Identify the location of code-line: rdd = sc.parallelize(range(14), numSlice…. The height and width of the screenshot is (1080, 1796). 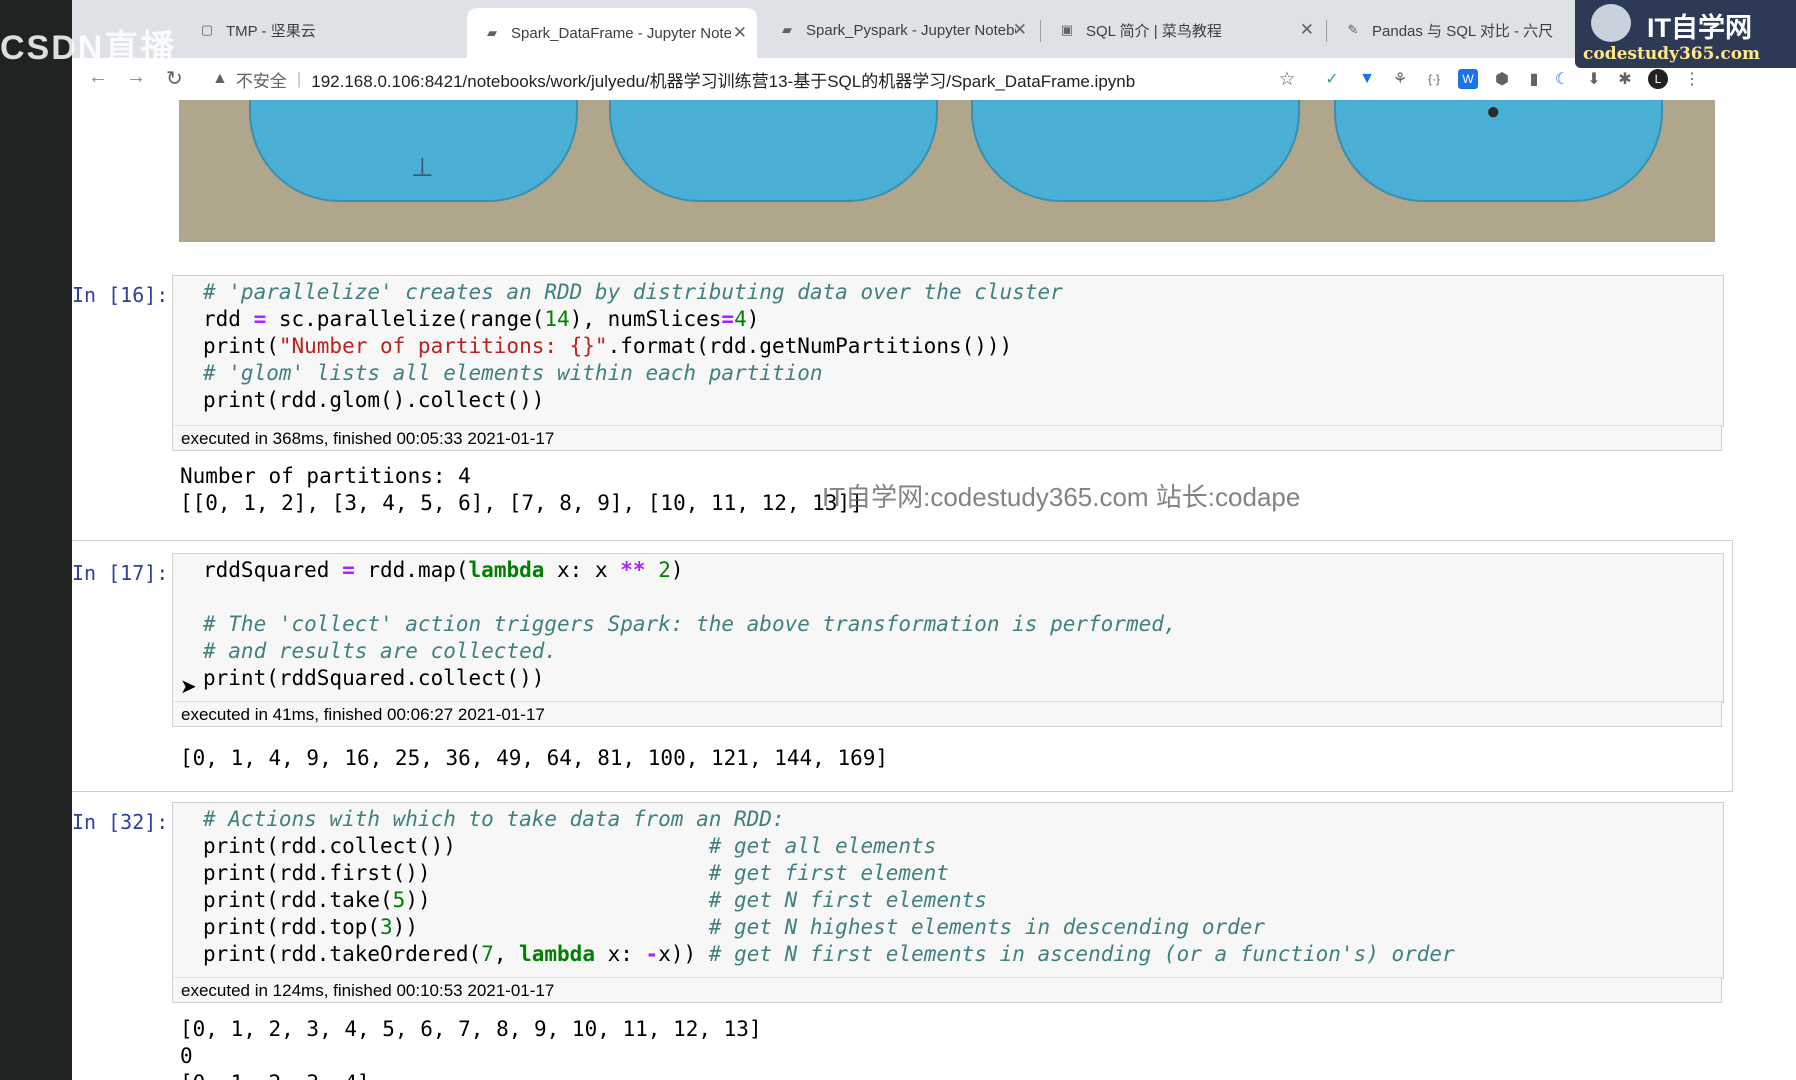
(963, 319).